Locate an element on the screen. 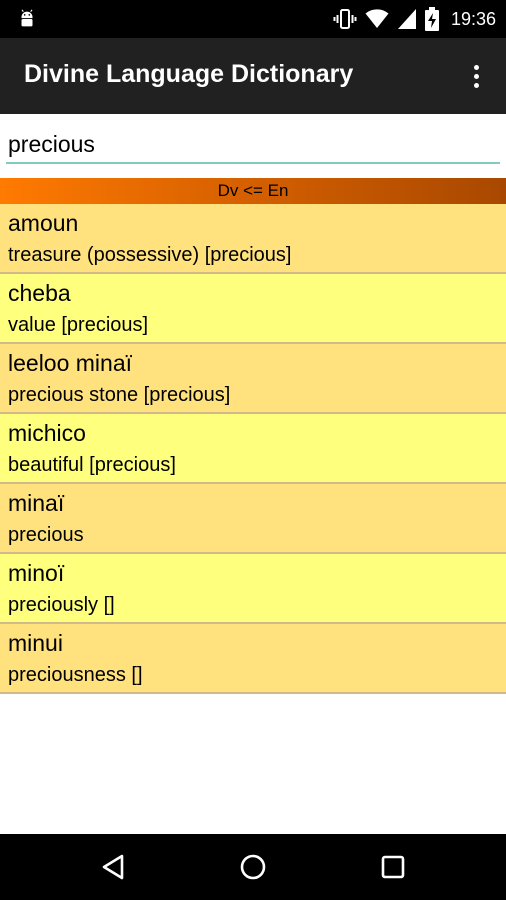 This screenshot has width=506, height=900. recents-button is located at coordinates (393, 867).